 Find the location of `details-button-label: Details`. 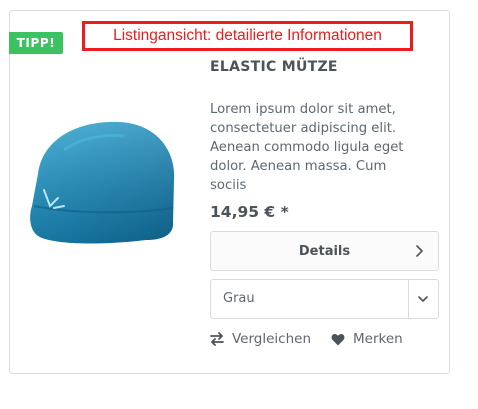

details-button-label: Details is located at coordinates (324, 251).